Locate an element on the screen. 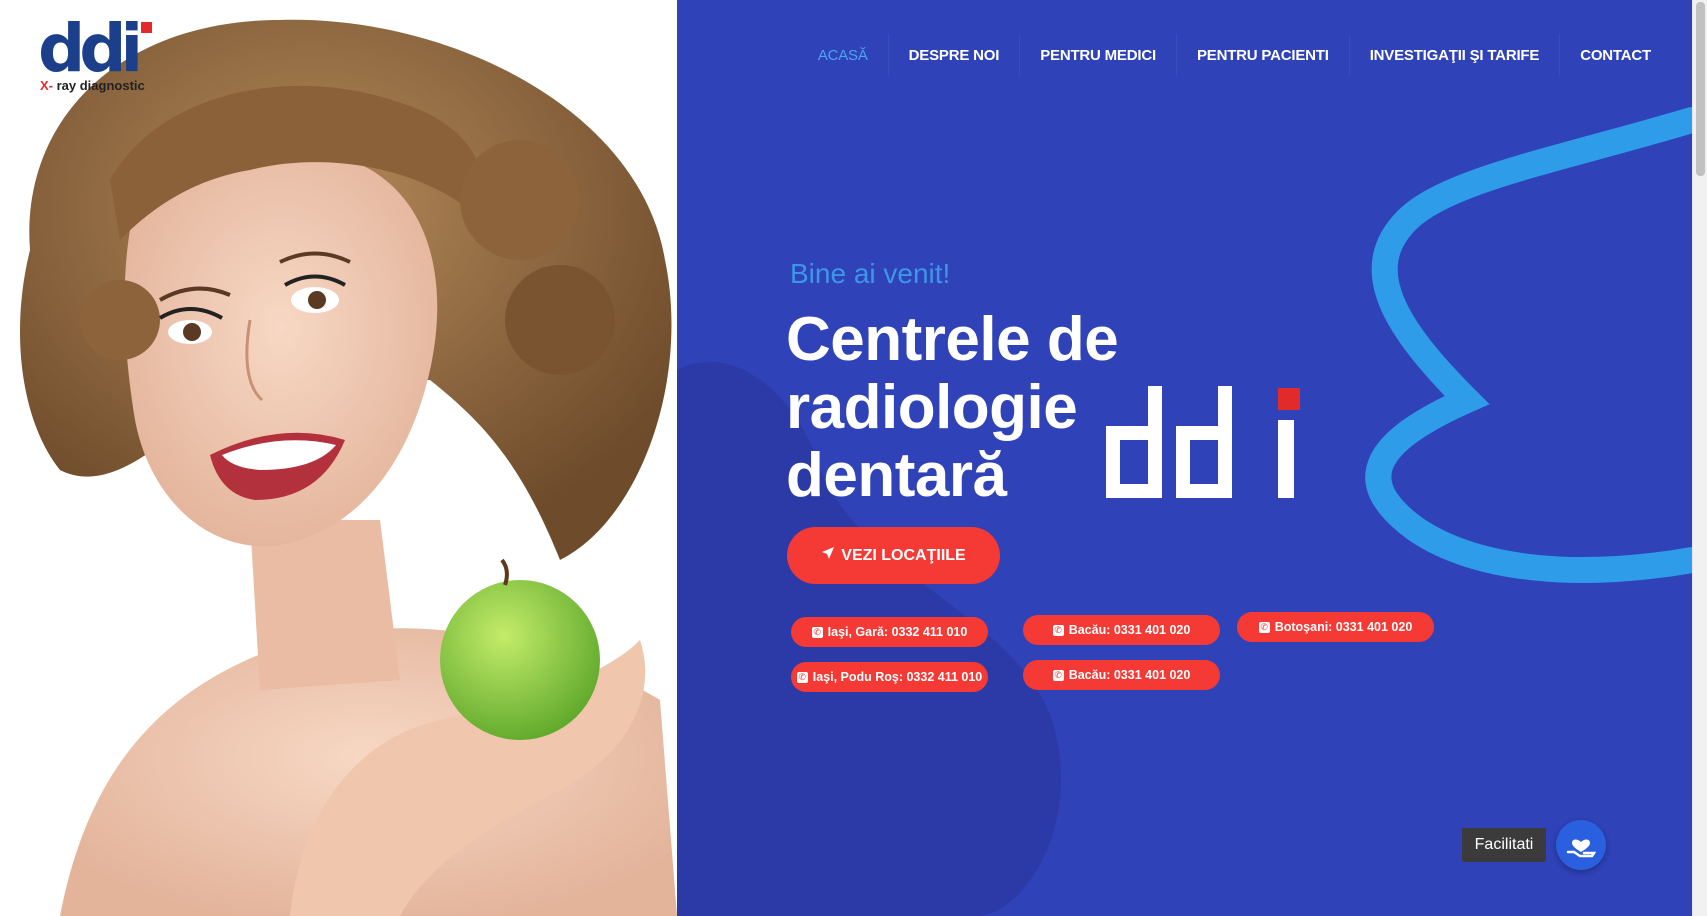 This screenshot has height=916, width=1707. phone-iasi-gara: ✆ Iaşi, Gară: 0332 411 010 is located at coordinates (889, 632).